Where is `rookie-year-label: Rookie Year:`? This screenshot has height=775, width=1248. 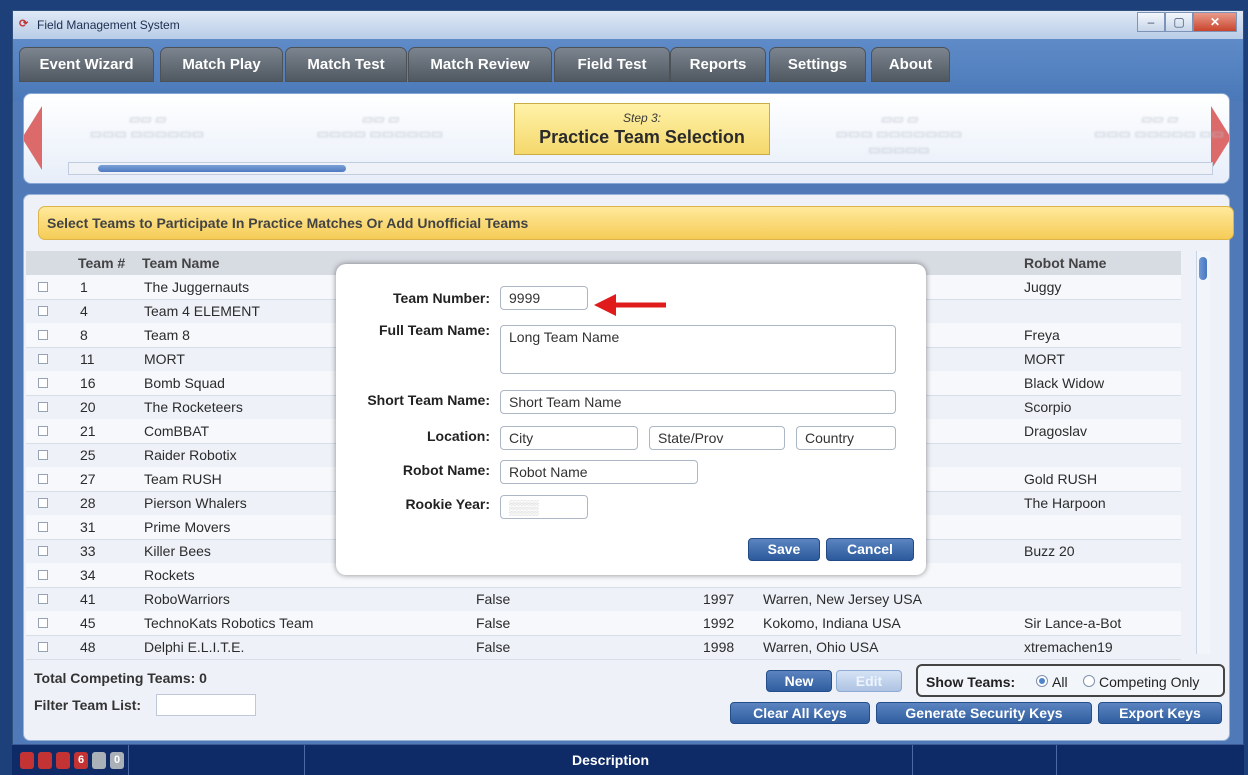 rookie-year-label: Rookie Year: is located at coordinates (447, 504).